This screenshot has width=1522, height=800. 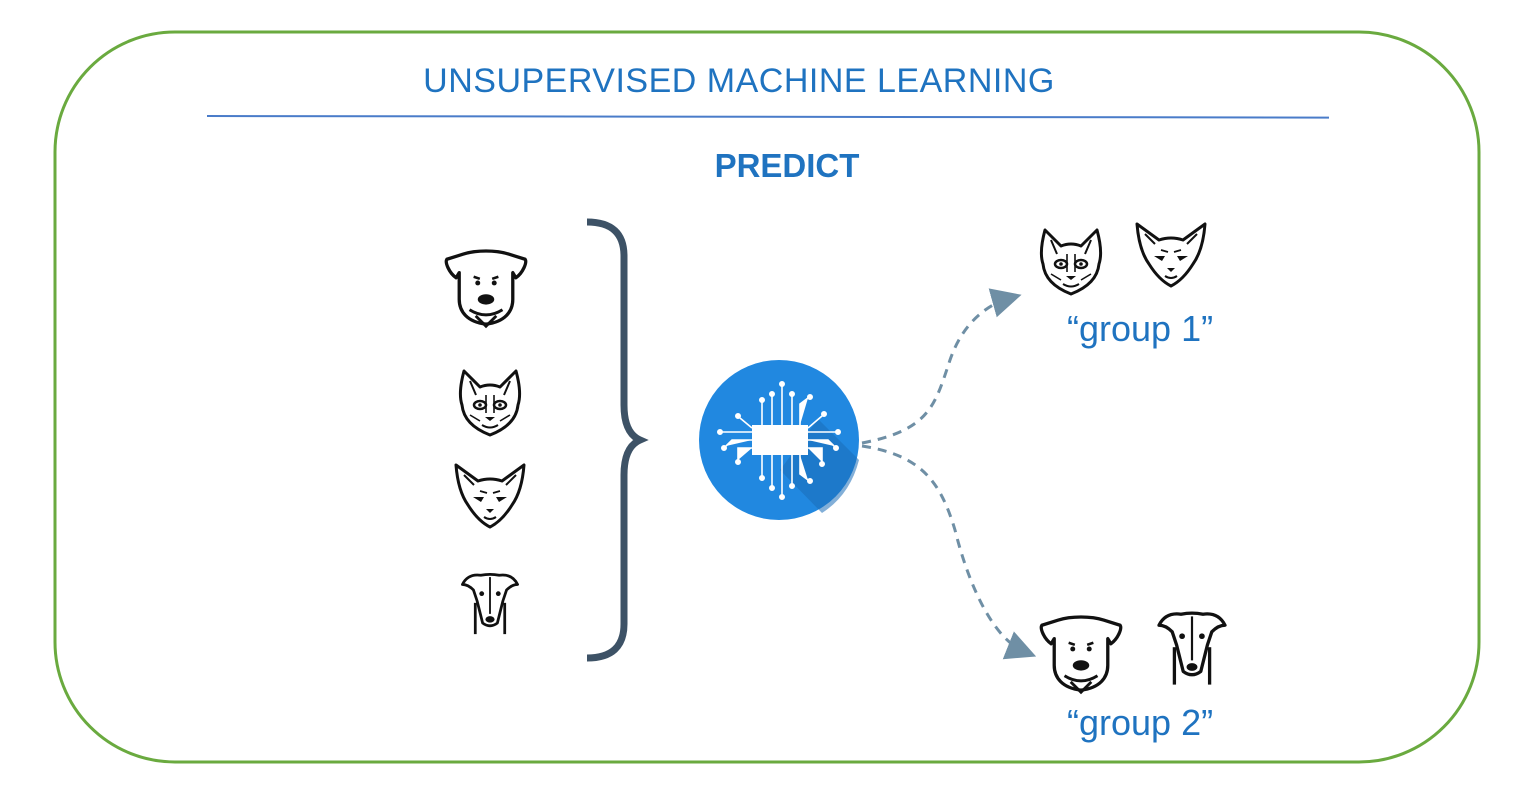 What do you see at coordinates (1192, 649) in the screenshot?
I see `group-2-greyhound-dog-icon` at bounding box center [1192, 649].